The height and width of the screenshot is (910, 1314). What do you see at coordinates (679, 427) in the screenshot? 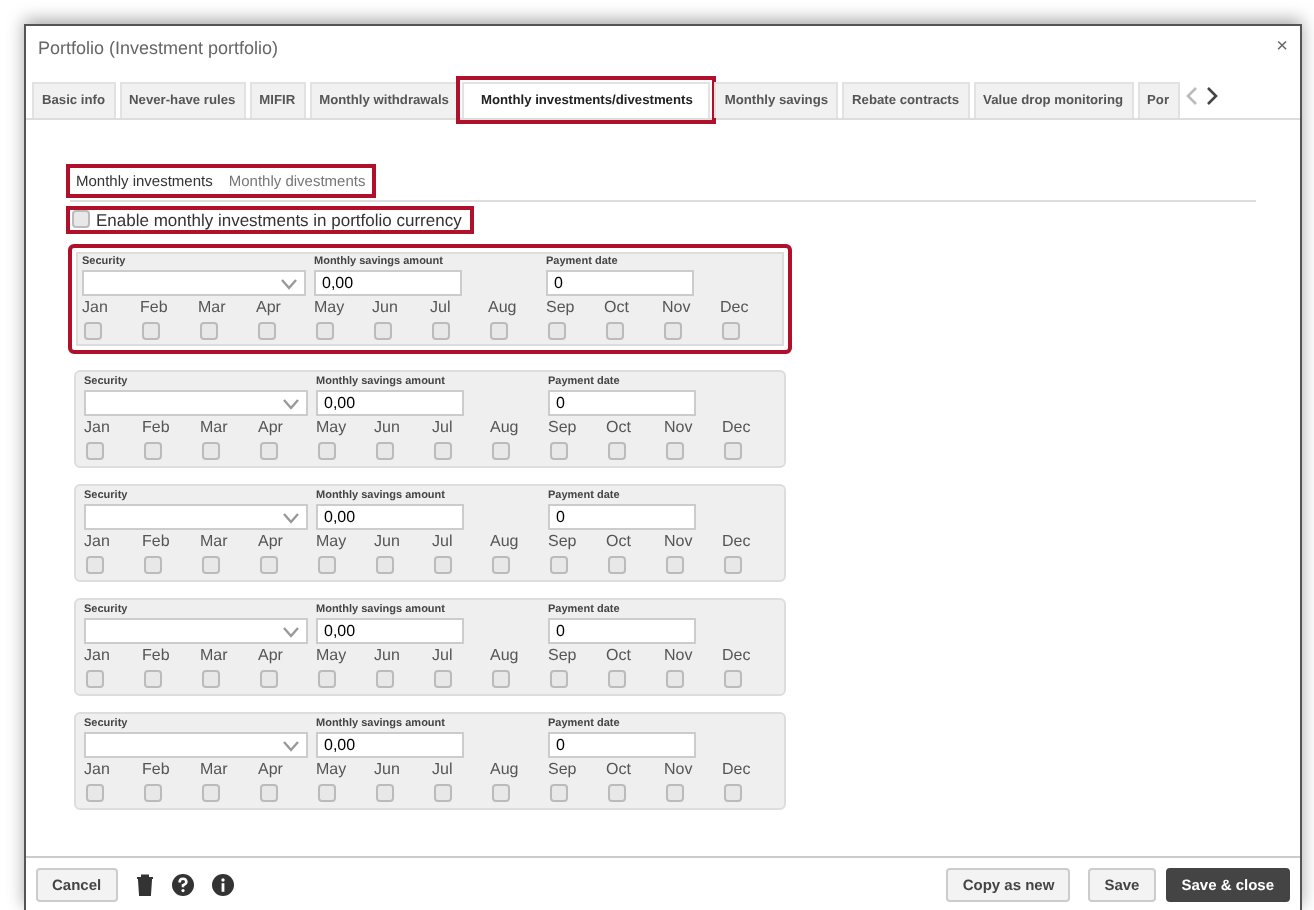
I see `month-label: Nov` at bounding box center [679, 427].